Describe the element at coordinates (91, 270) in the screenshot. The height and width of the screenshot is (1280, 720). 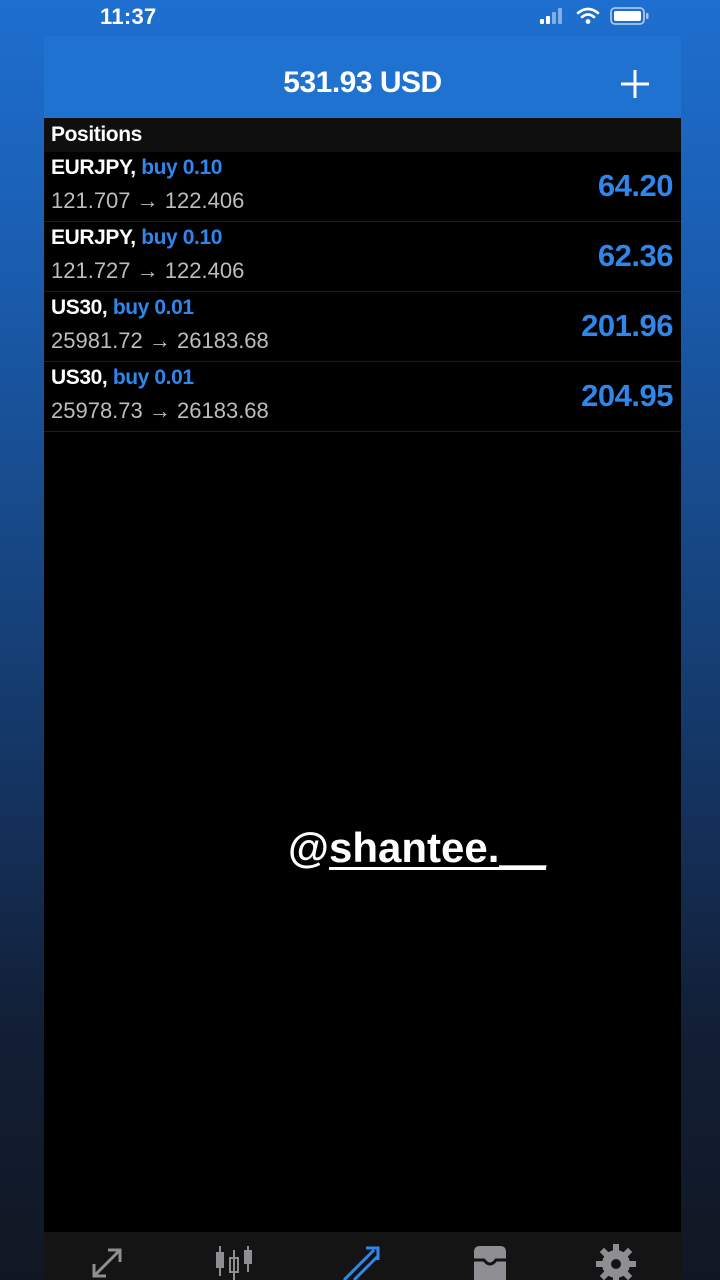
I see `open-price: 121.727` at that location.